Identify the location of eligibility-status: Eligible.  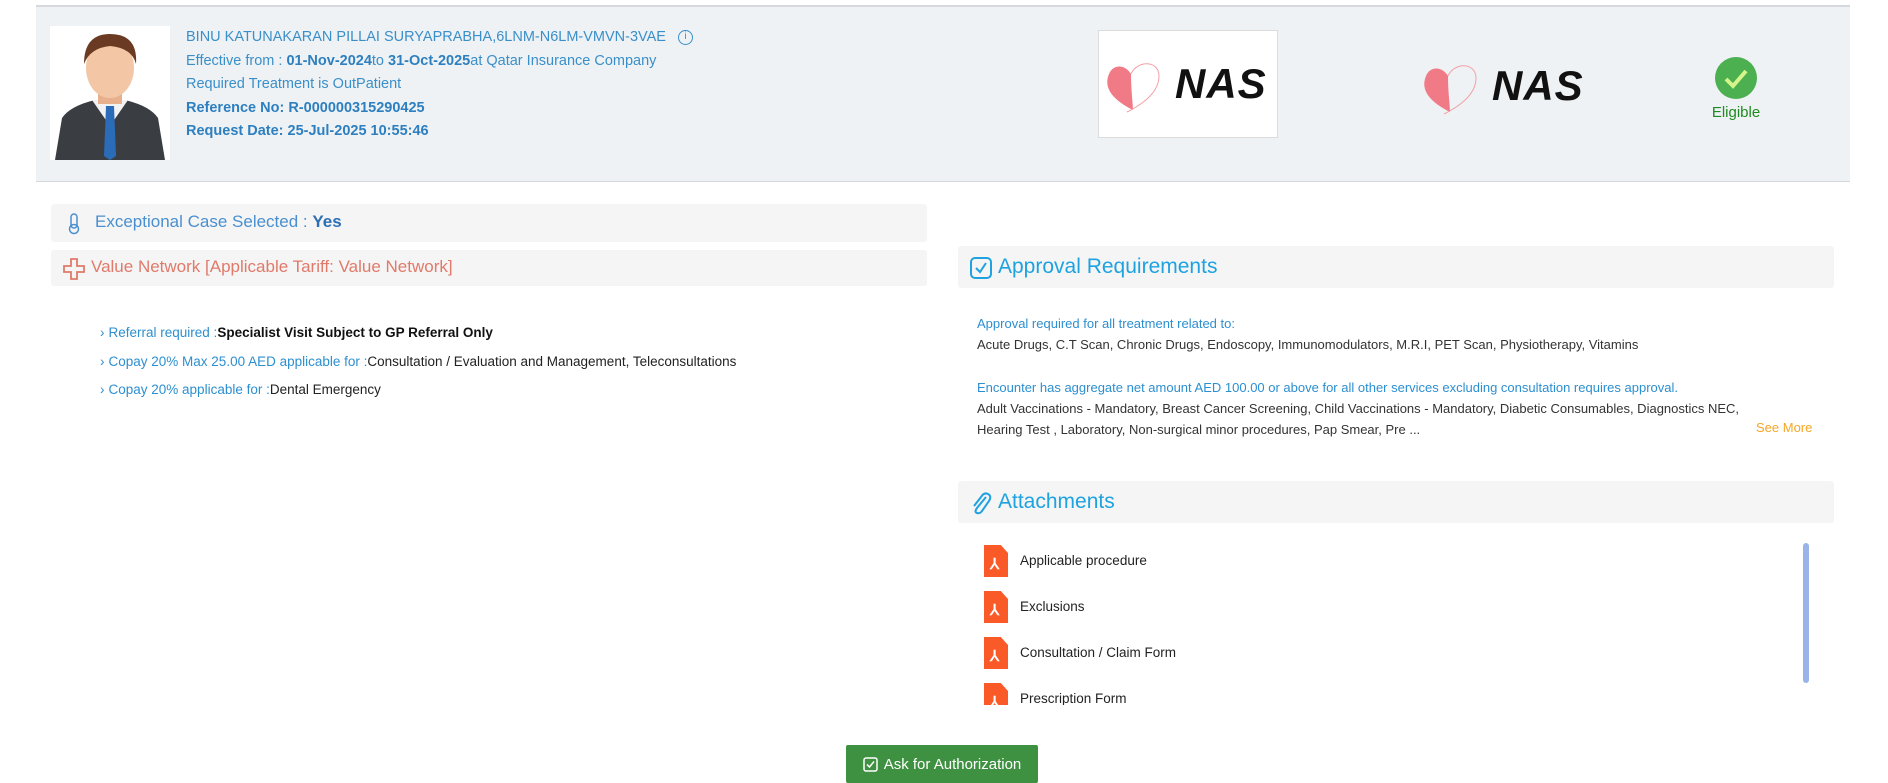
(1736, 88).